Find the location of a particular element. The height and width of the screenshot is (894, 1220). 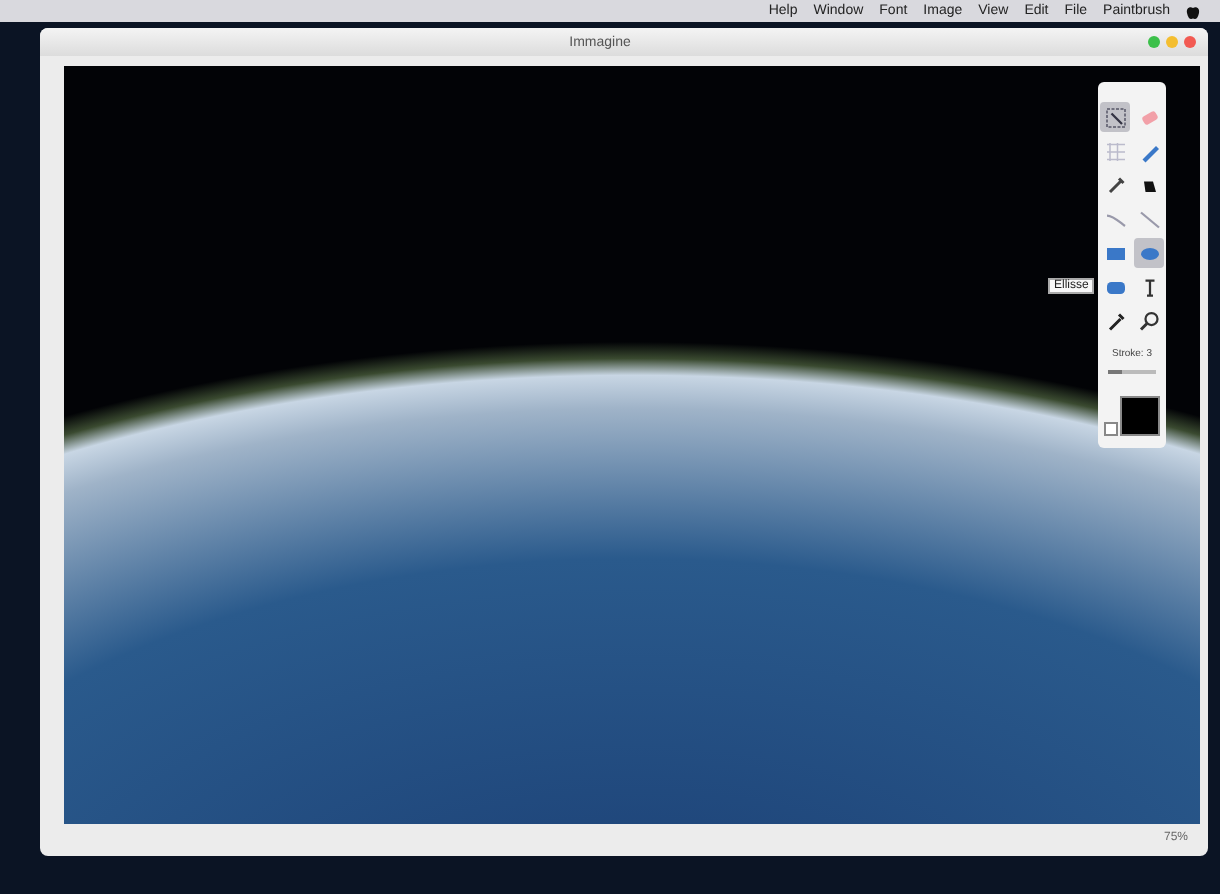

apple-logo-icon is located at coordinates (1193, 11).